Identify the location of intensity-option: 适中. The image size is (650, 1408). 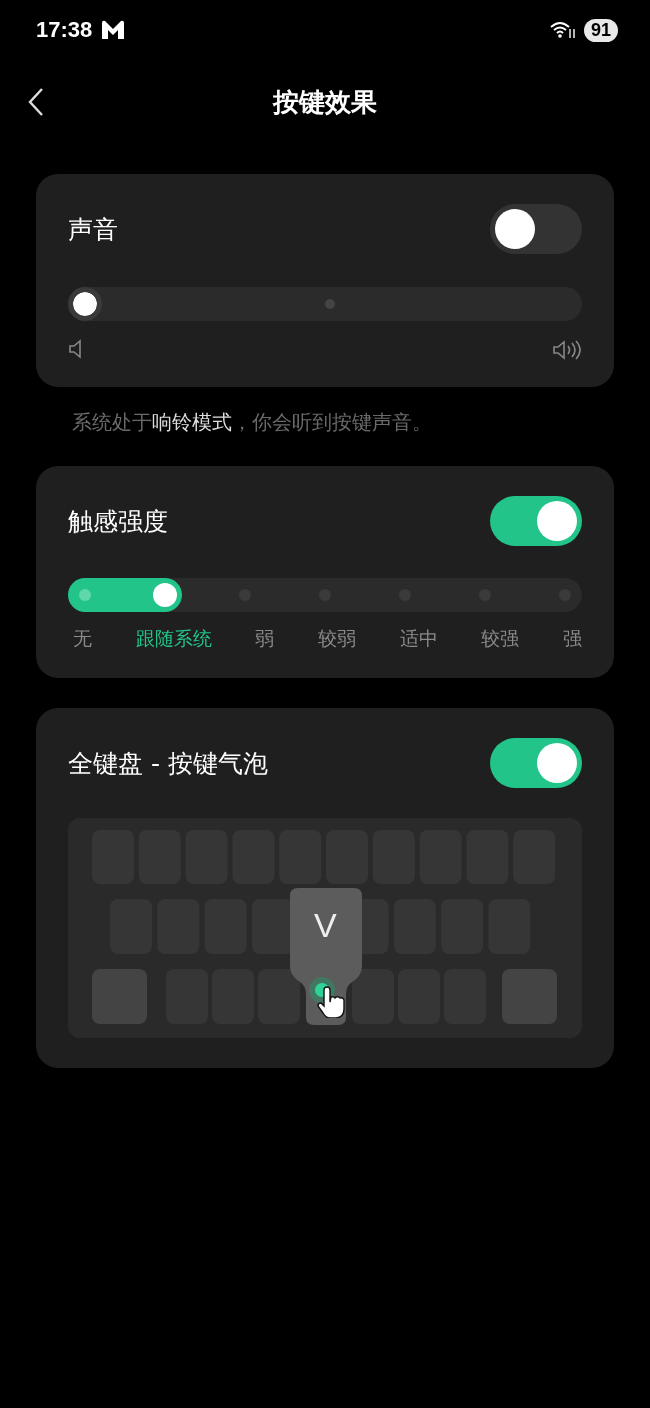
(418, 639).